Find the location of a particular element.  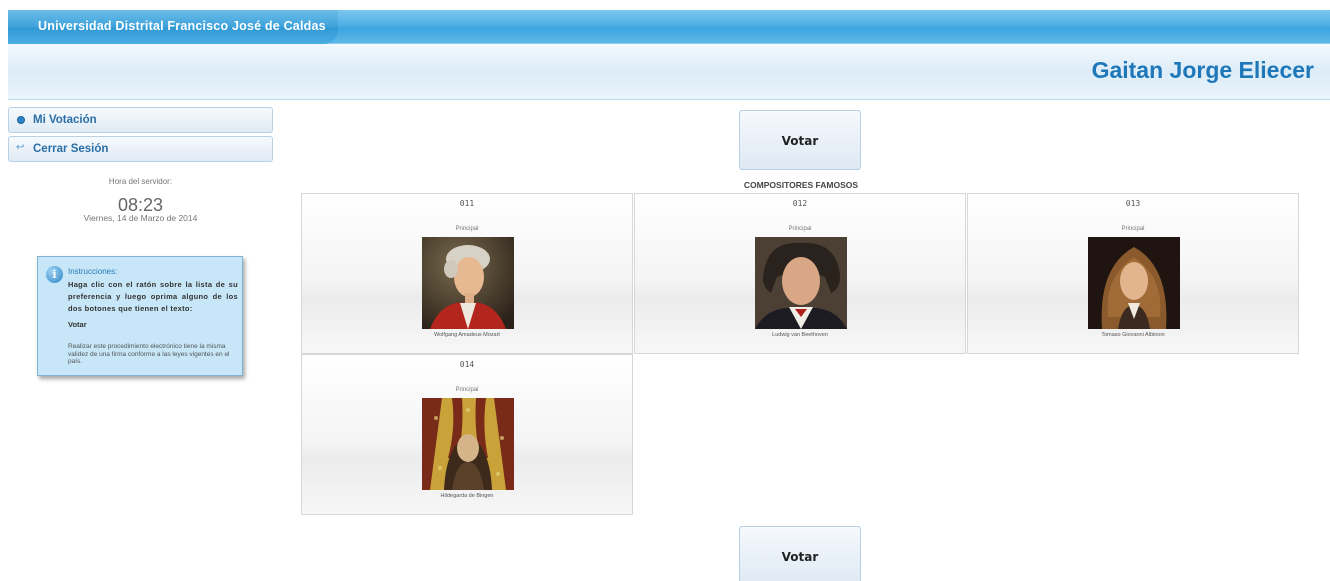

candidate-card-014: 014 Principal Hildegarda de Bingen is located at coordinates (467, 434).